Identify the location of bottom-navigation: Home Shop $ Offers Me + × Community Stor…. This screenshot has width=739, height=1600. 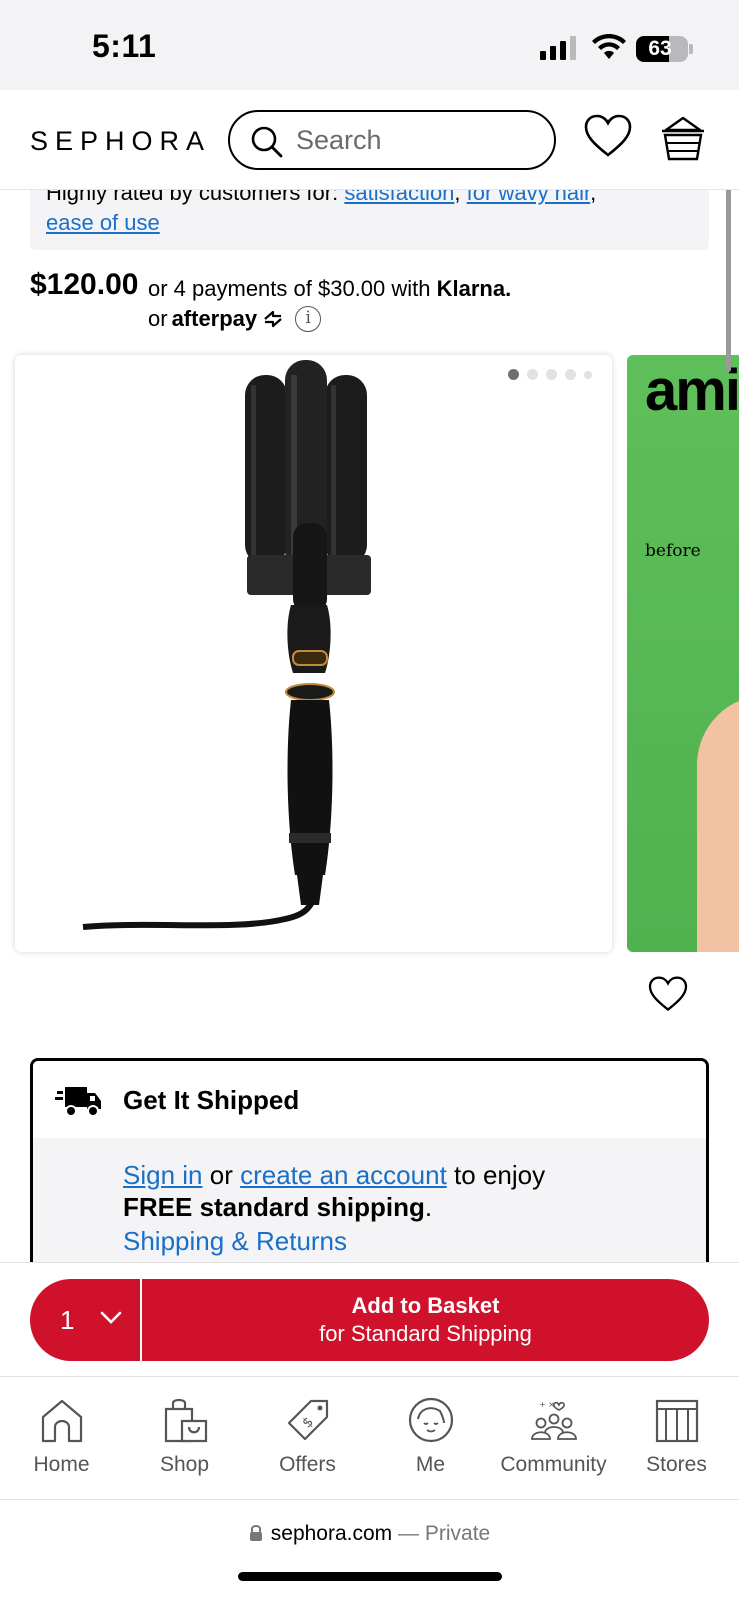
(369, 1438).